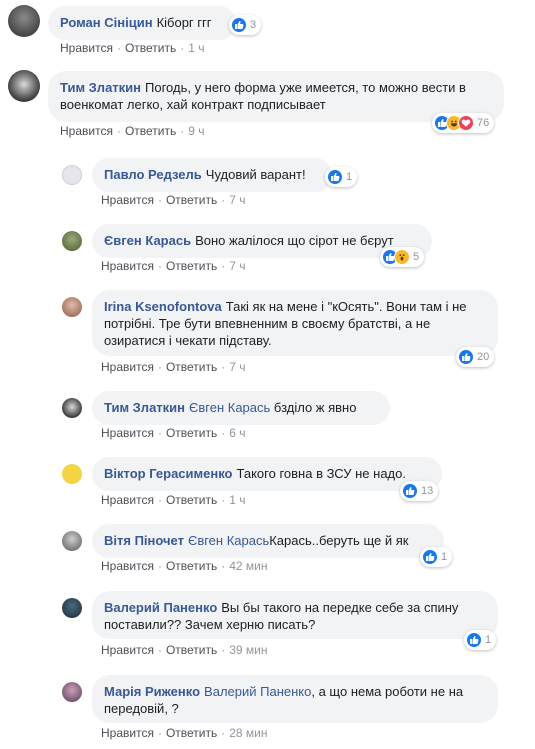  I want to click on reaction-count: 20, so click(483, 357).